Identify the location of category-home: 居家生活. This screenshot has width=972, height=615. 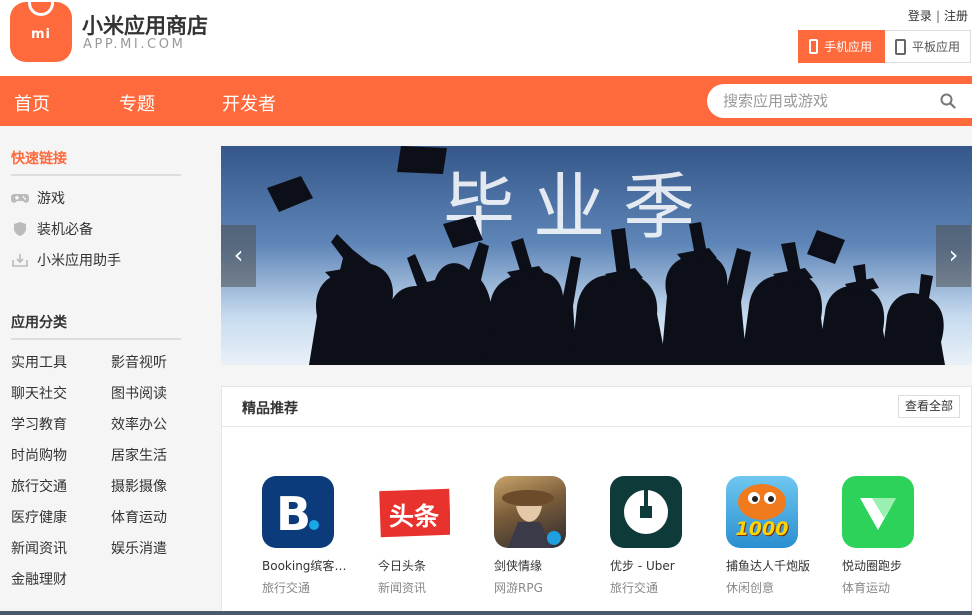
(139, 455).